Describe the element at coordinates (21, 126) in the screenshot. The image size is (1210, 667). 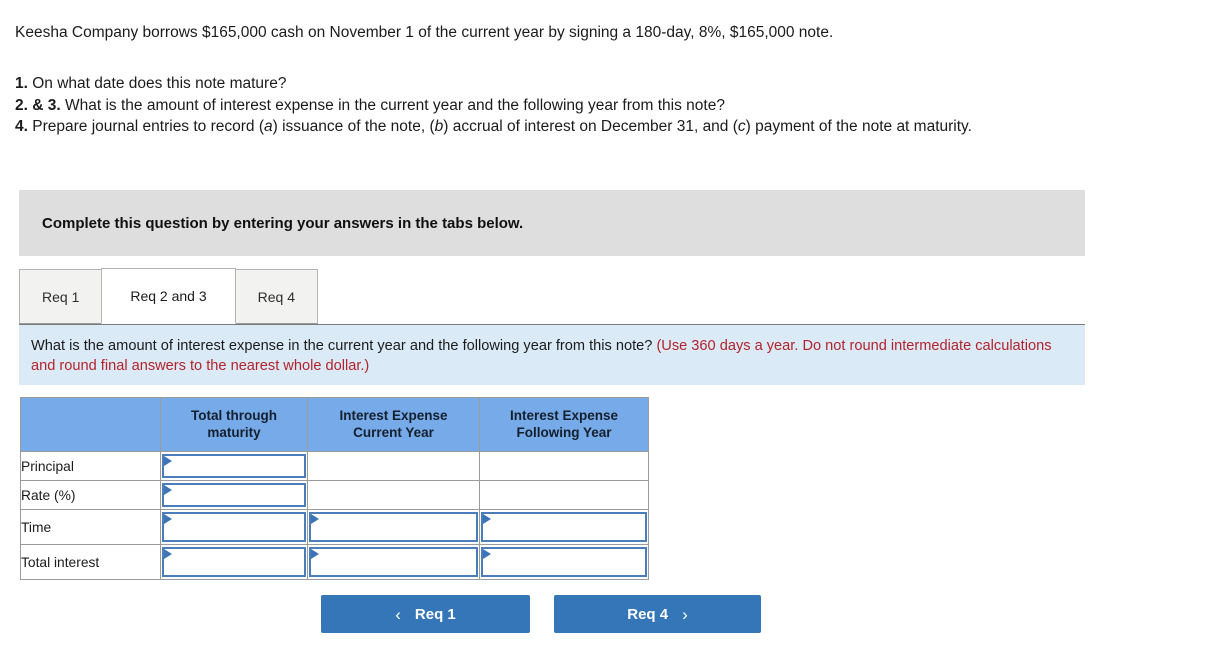
I see `requirement-4-number: 4.` at that location.